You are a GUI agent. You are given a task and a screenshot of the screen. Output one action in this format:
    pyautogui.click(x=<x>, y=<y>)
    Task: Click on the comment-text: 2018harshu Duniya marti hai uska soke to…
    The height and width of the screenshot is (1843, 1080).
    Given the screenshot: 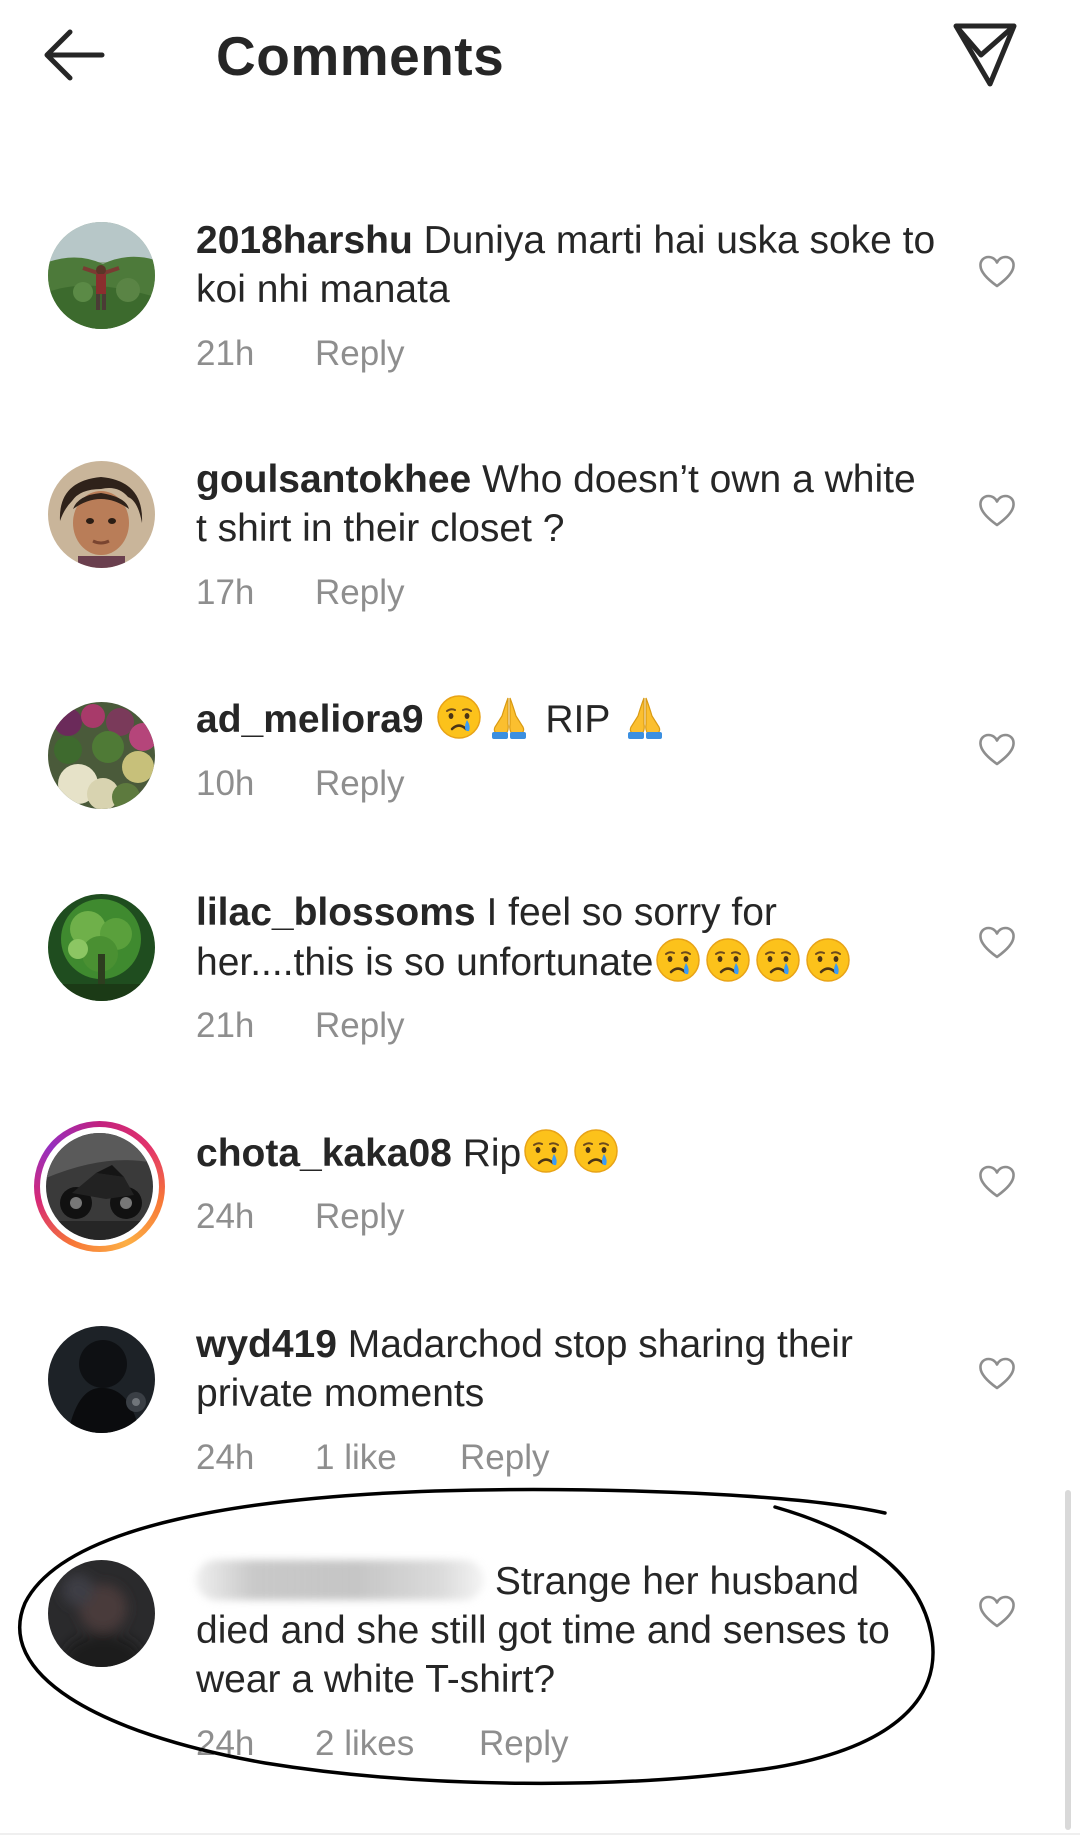 What is the action you would take?
    pyautogui.click(x=566, y=265)
    